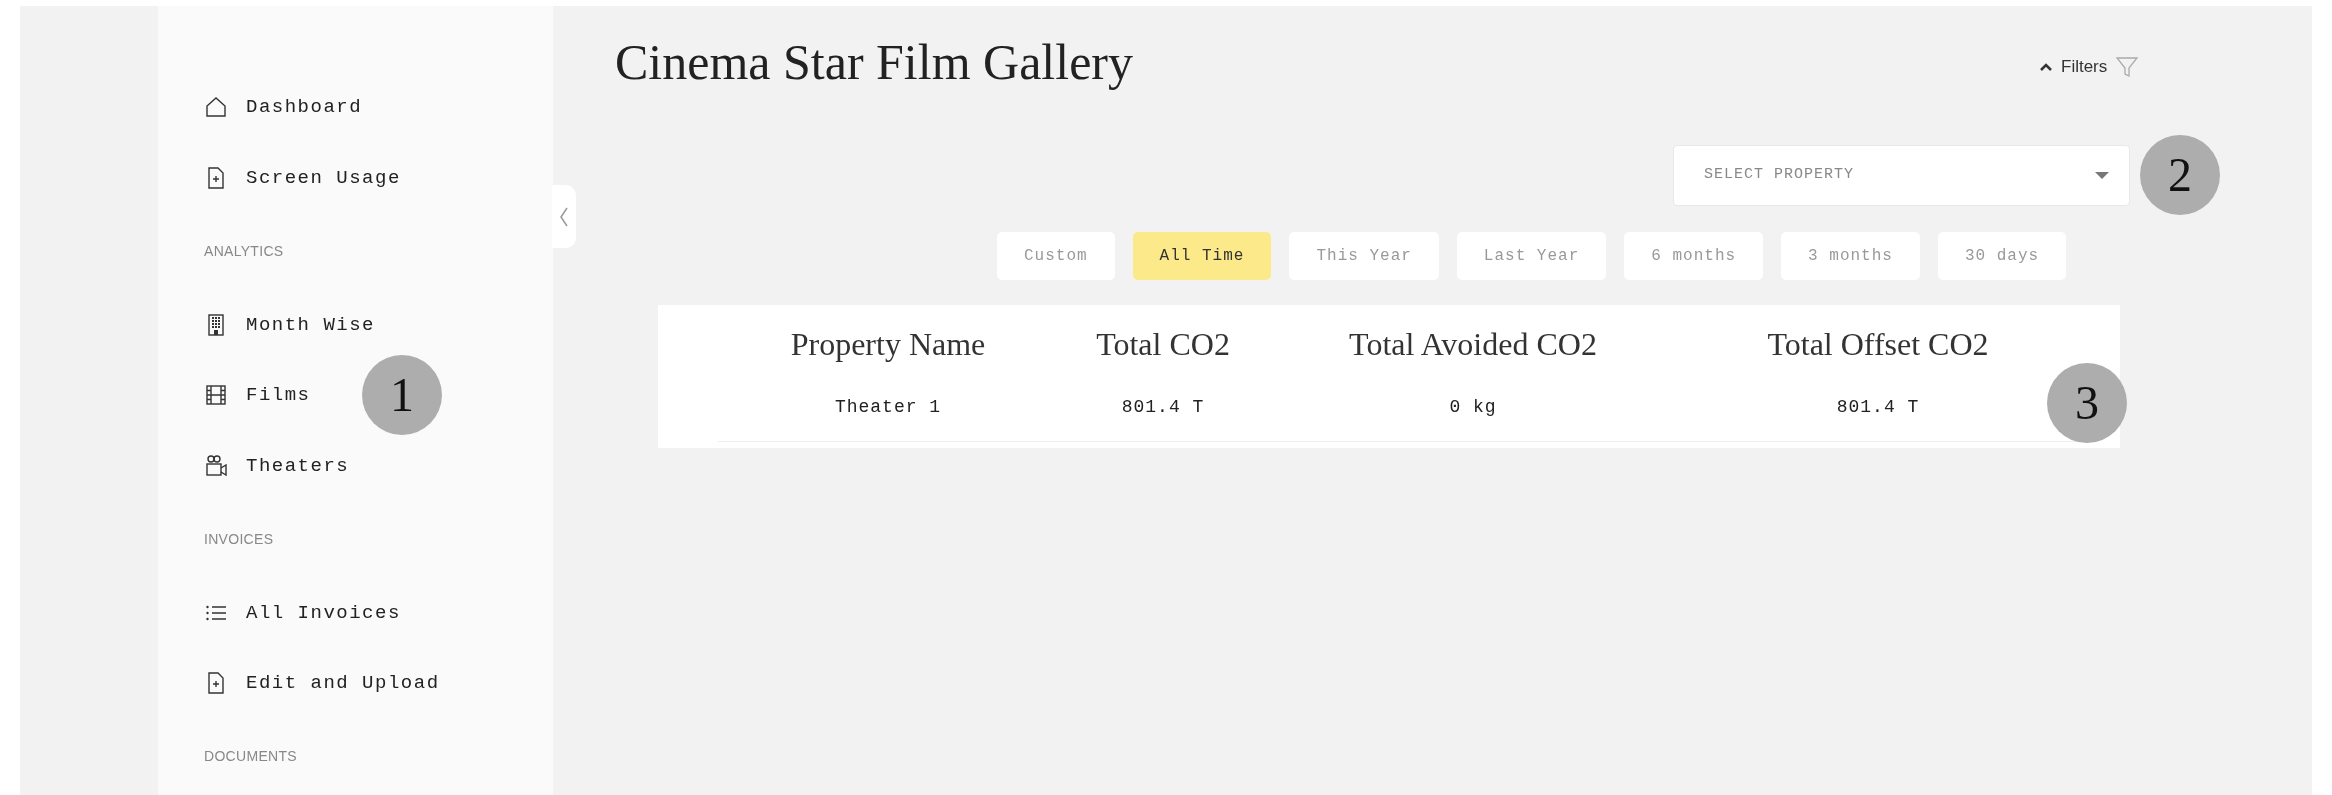 This screenshot has height=795, width=2332. Describe the element at coordinates (244, 251) in the screenshot. I see `sidebar-section-label: ANALYTICS` at that location.